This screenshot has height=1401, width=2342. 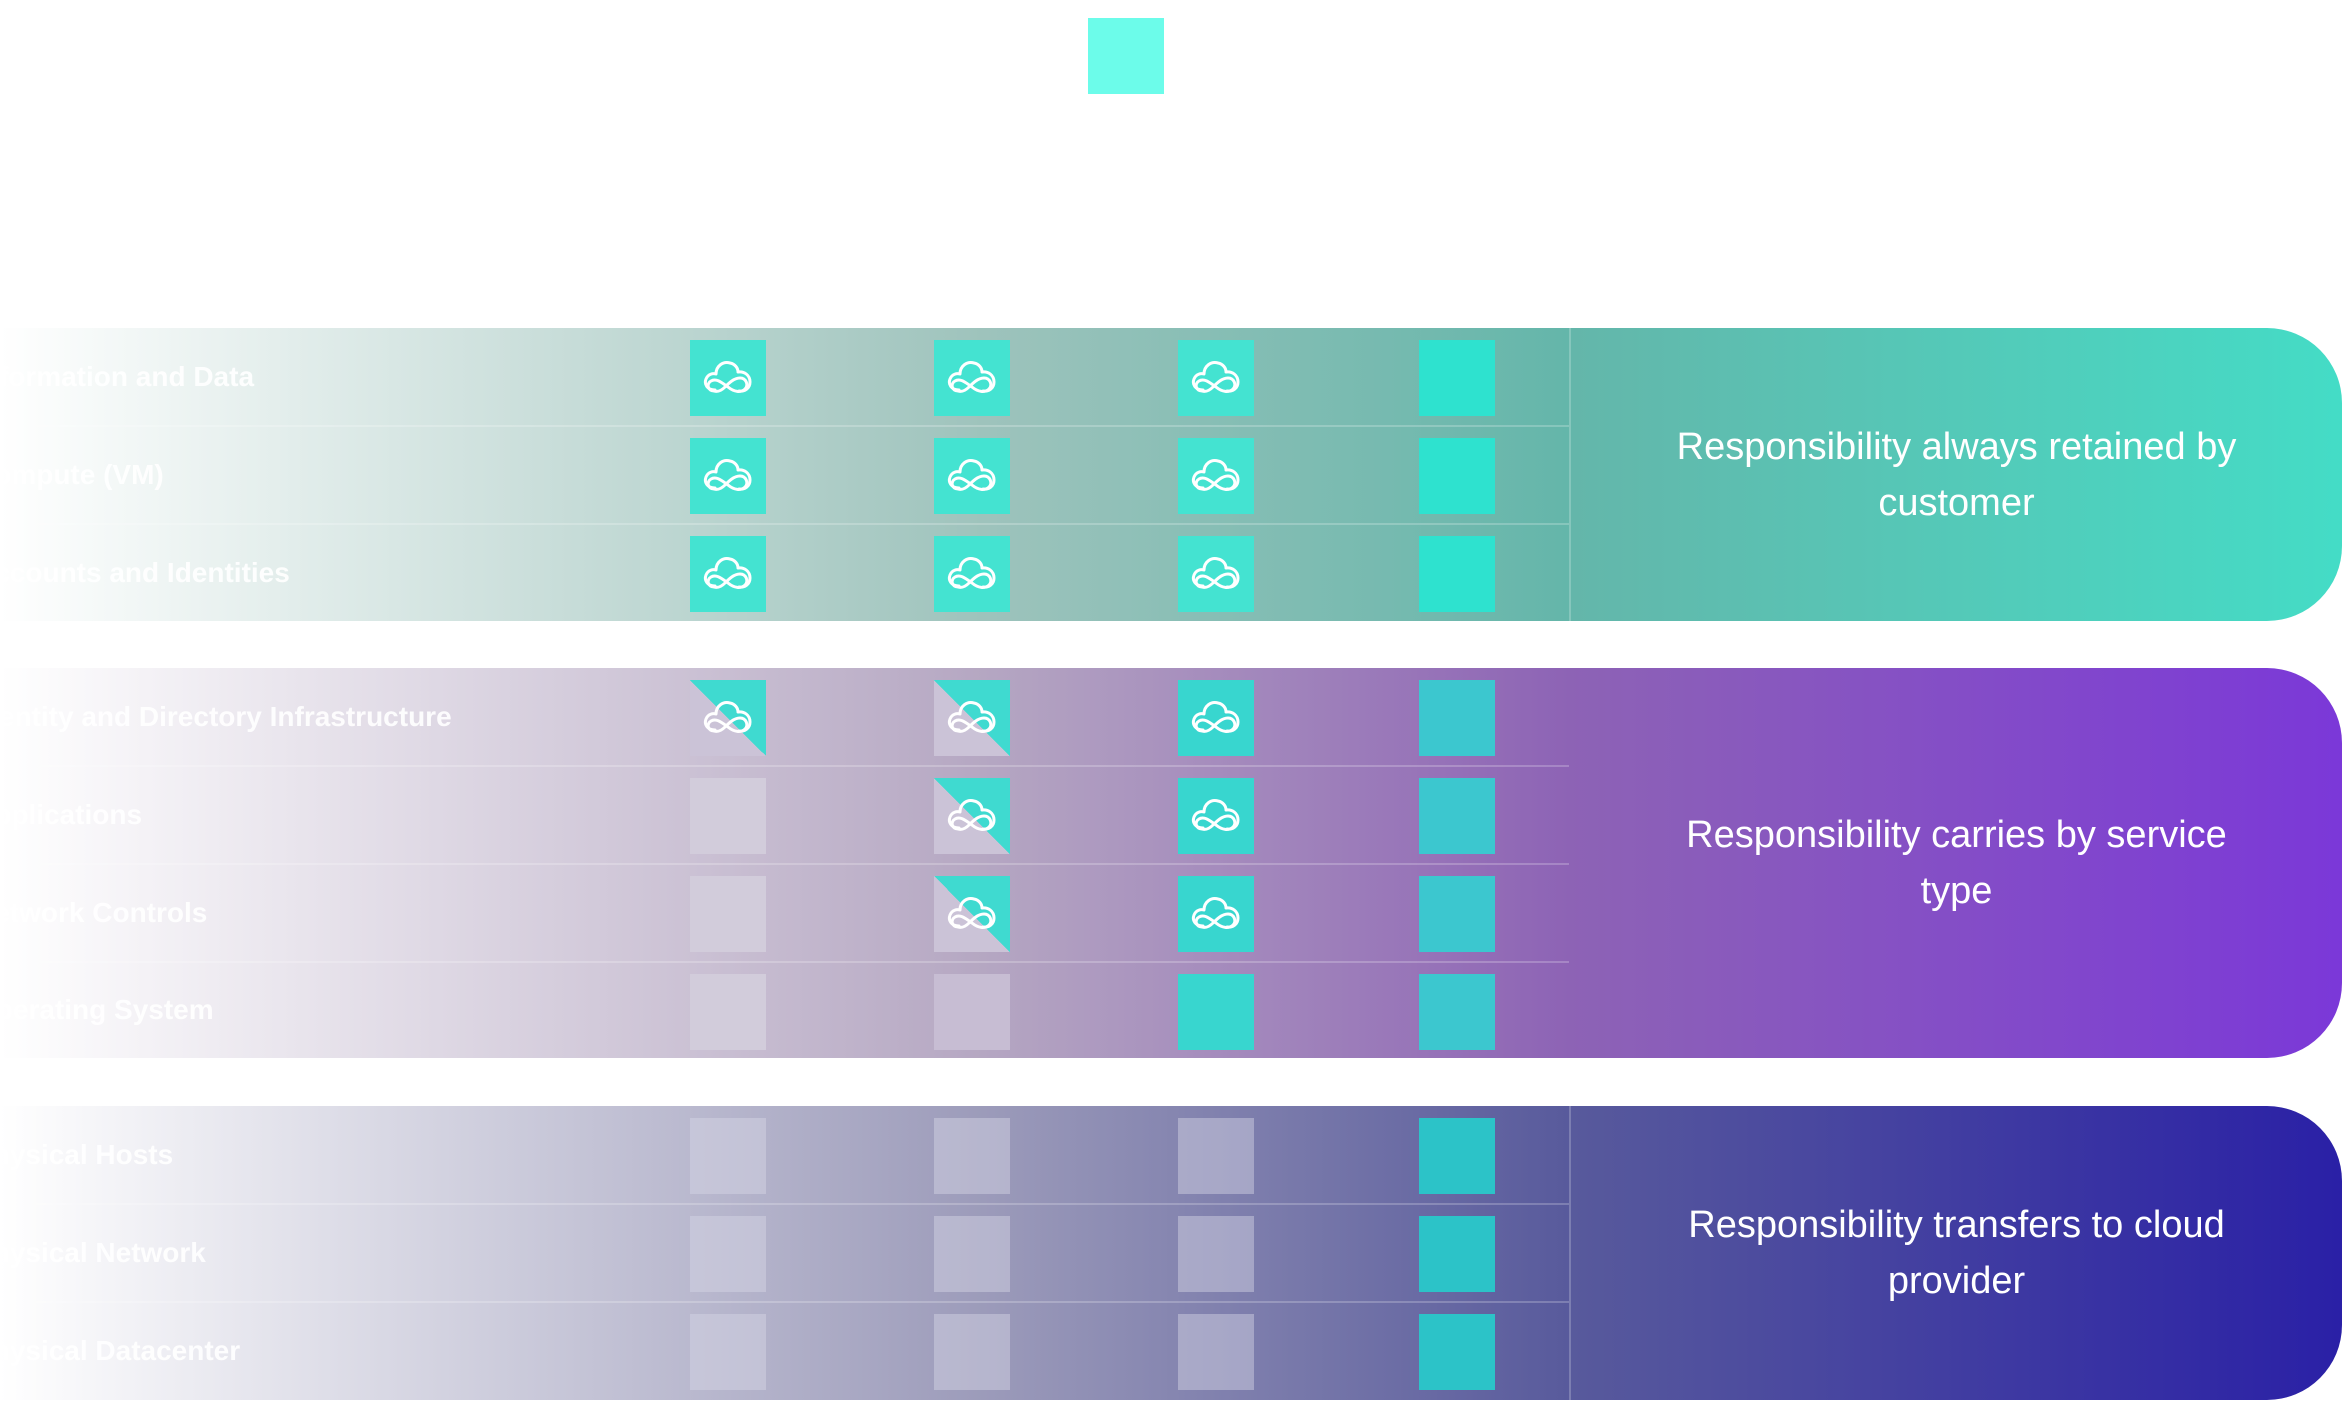 What do you see at coordinates (82, 474) in the screenshot?
I see `row-label: Compute (VM)` at bounding box center [82, 474].